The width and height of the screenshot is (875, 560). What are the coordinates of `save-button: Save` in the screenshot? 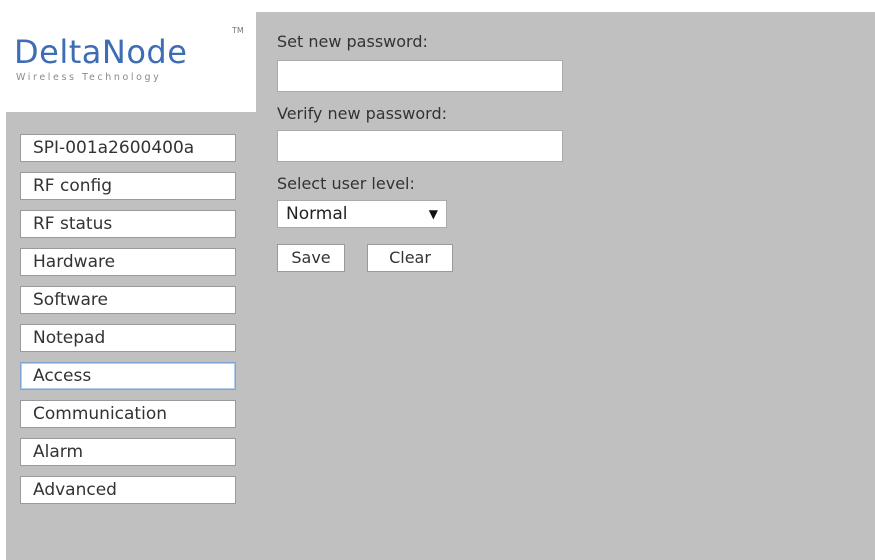 It's located at (311, 258).